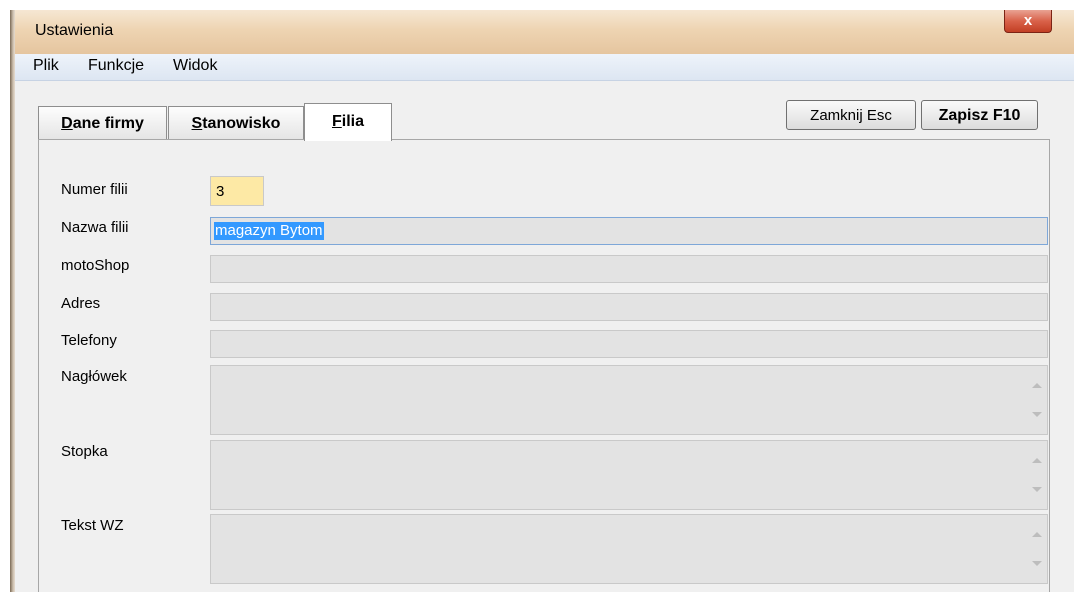 The width and height of the screenshot is (1074, 592). What do you see at coordinates (237, 191) in the screenshot?
I see `numer-filii-input: 3` at bounding box center [237, 191].